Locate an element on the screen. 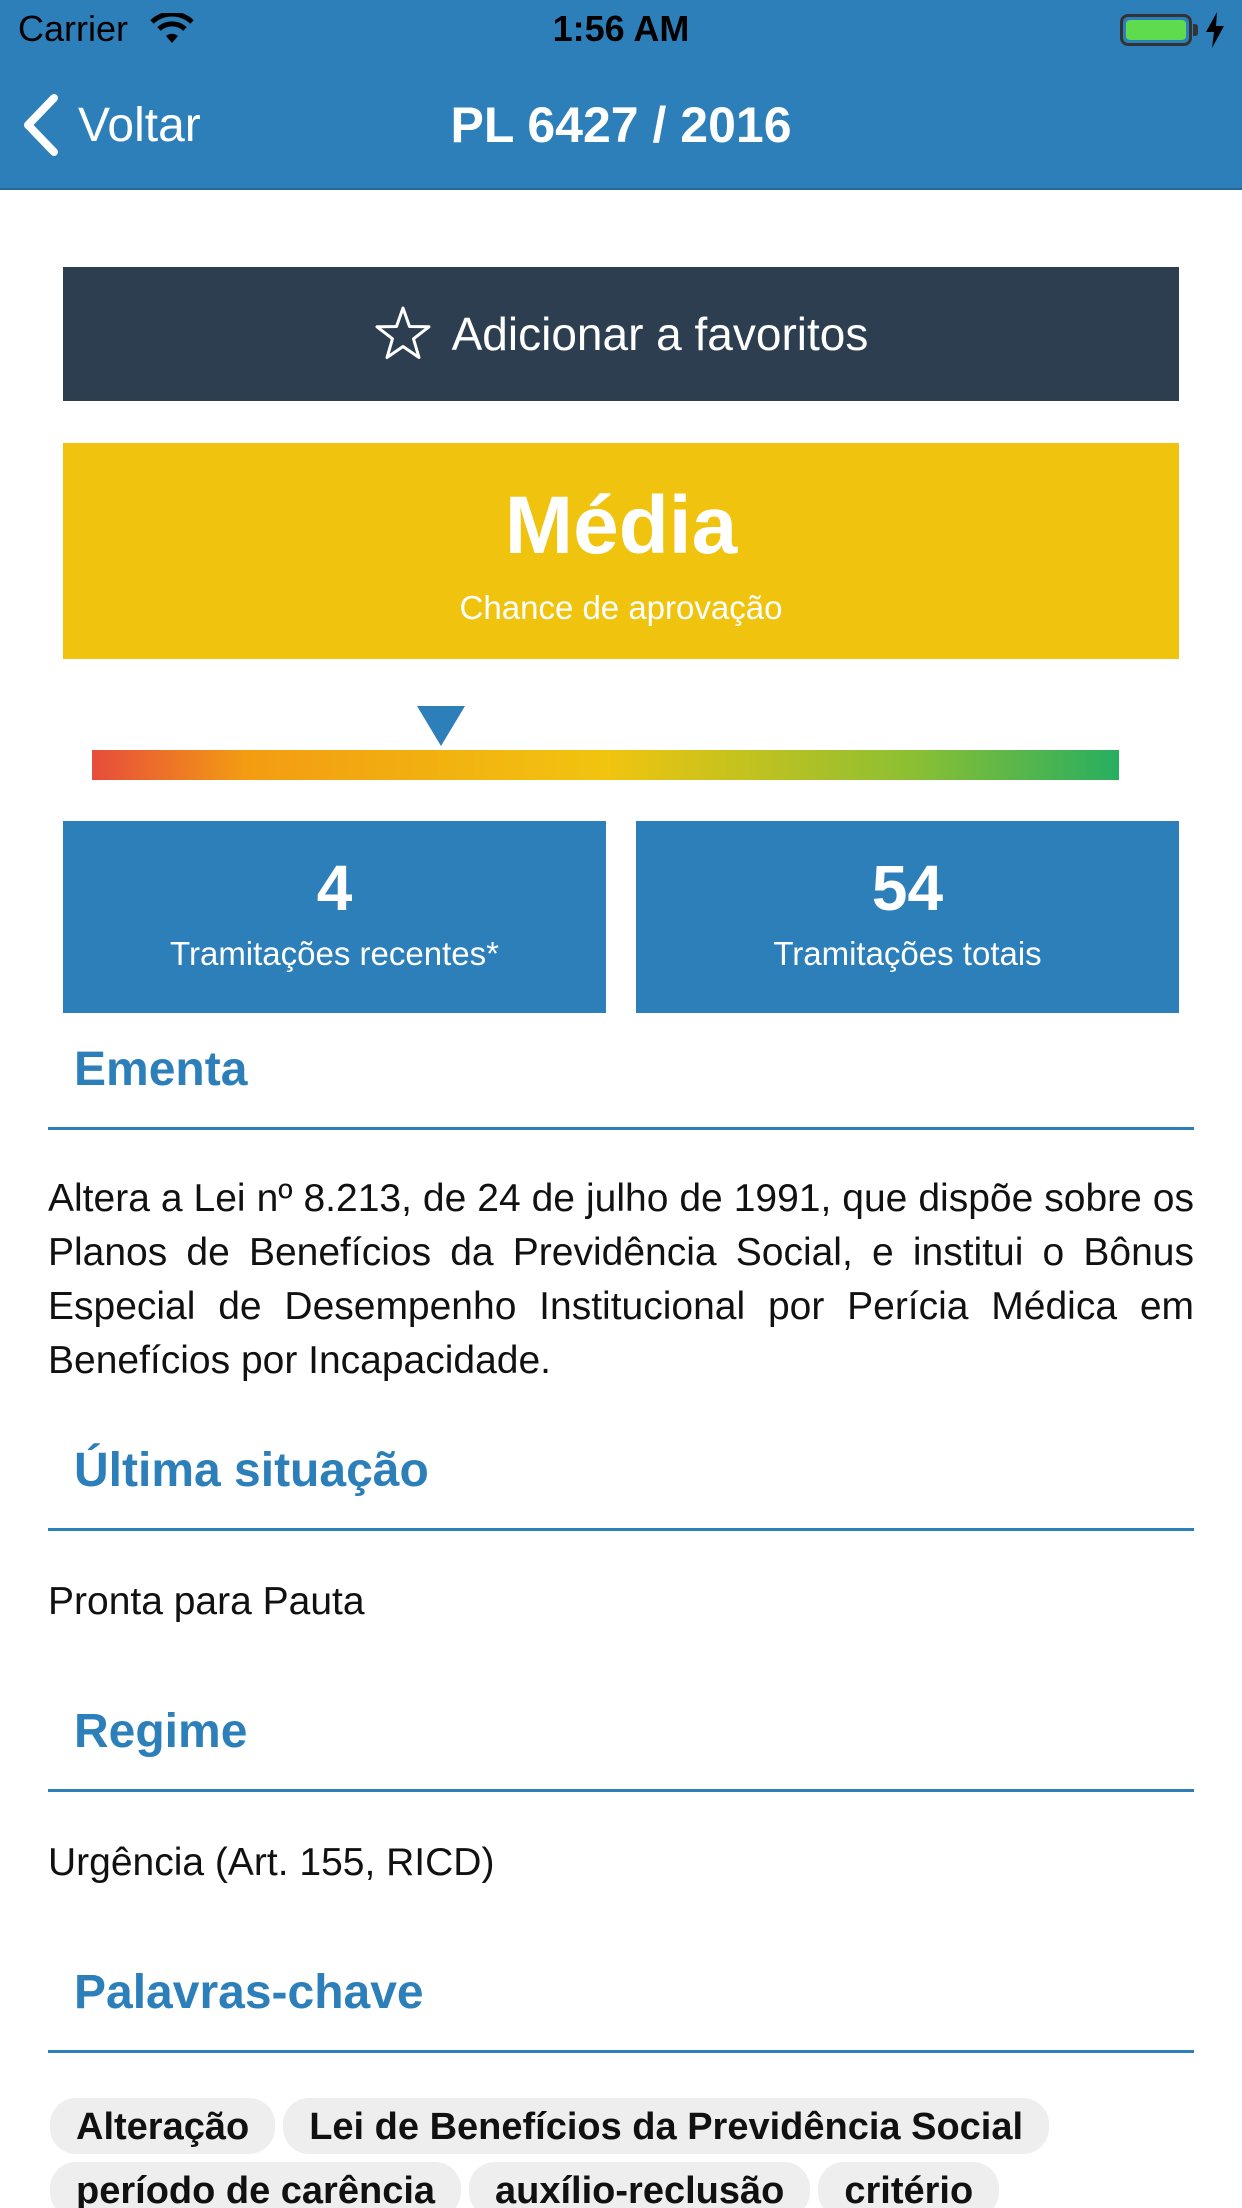 The height and width of the screenshot is (2208, 1242). total-proceedings-card: 54 Tramitações totais is located at coordinates (907, 917).